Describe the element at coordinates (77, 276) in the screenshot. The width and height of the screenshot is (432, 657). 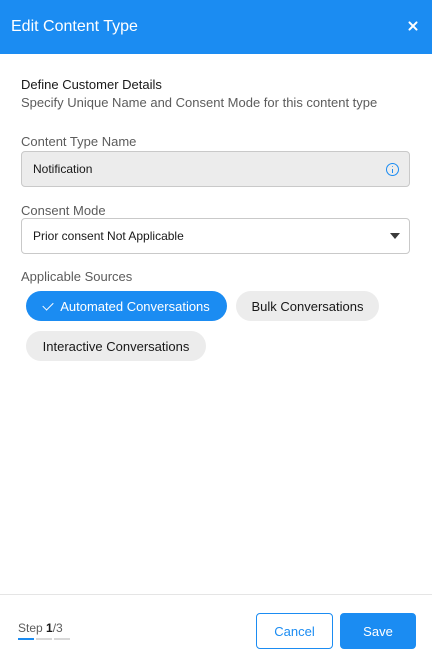
I see `applicable-sources-label: Applicable Sources` at that location.